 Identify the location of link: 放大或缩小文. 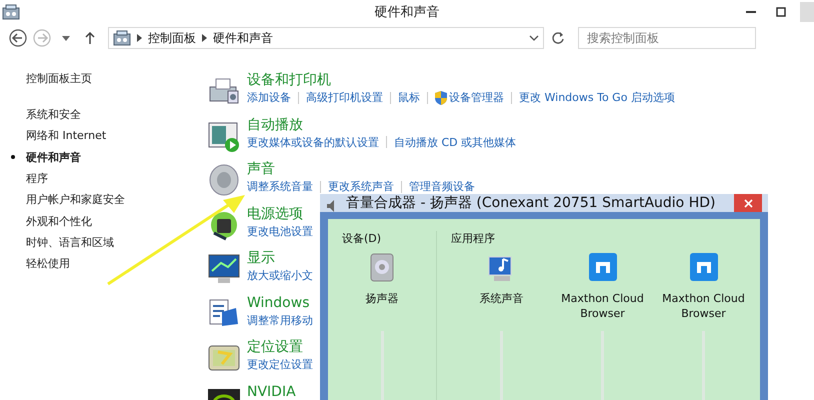
(280, 275).